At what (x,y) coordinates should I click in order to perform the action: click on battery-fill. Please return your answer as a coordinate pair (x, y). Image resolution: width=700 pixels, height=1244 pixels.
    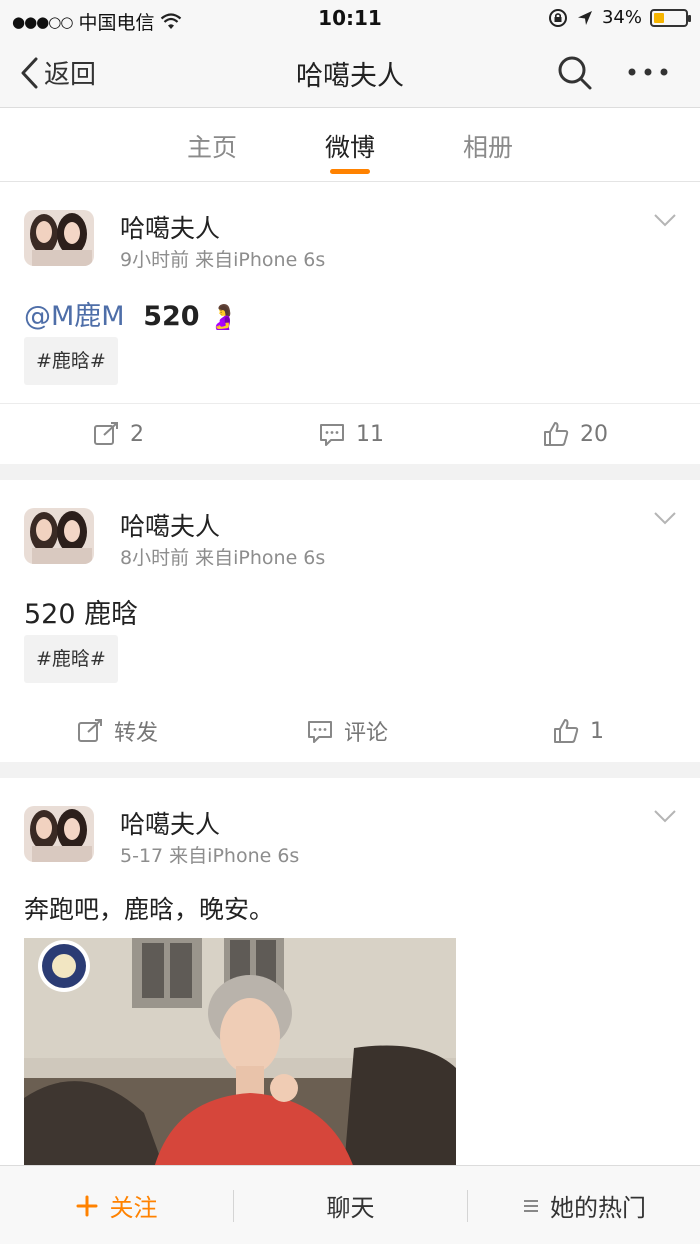
    Looking at the image, I should click on (659, 17).